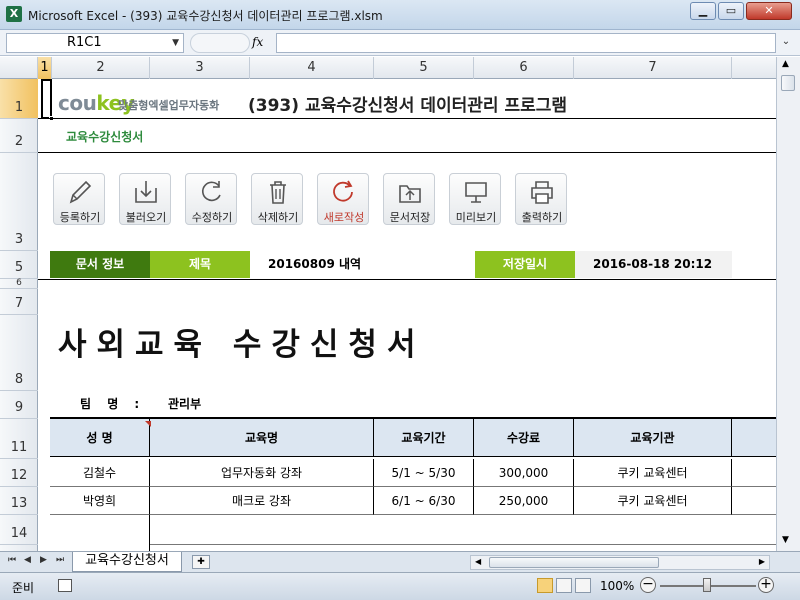  Describe the element at coordinates (23, 588) in the screenshot. I see `status-ready: 준비` at that location.